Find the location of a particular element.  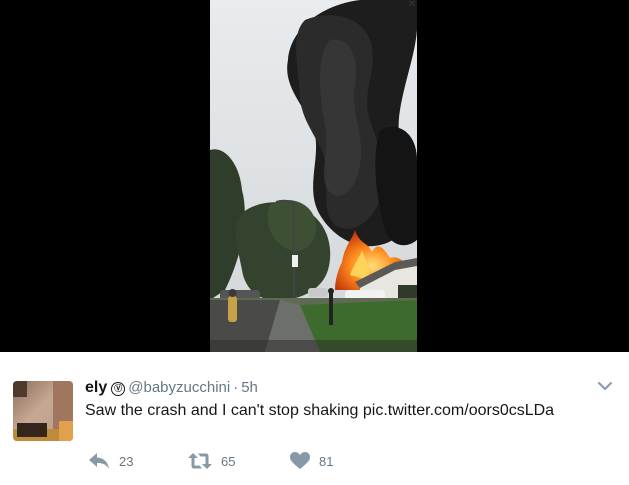

timestamp: 5h is located at coordinates (249, 387).